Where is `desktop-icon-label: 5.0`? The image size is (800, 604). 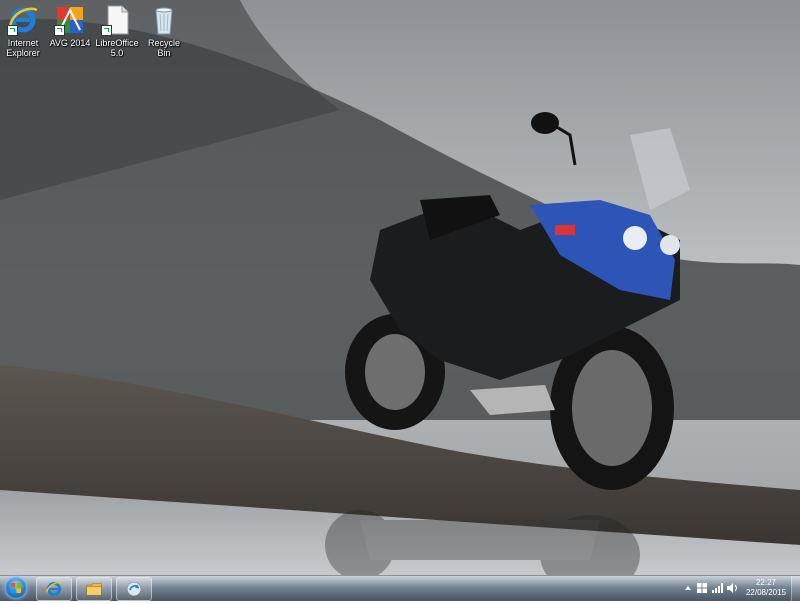 desktop-icon-label: 5.0 is located at coordinates (117, 53).